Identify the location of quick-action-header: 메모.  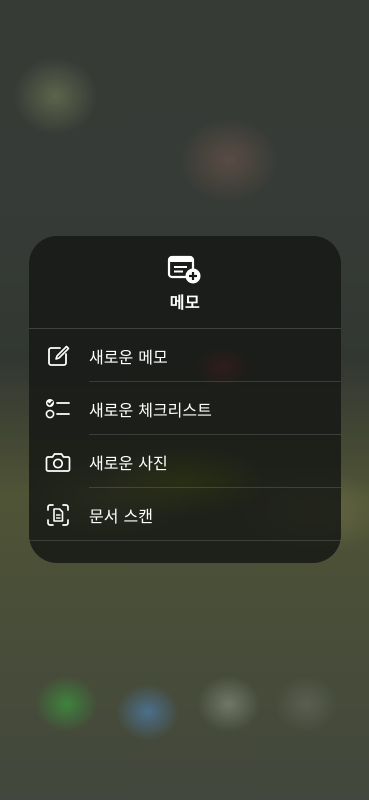
(185, 282).